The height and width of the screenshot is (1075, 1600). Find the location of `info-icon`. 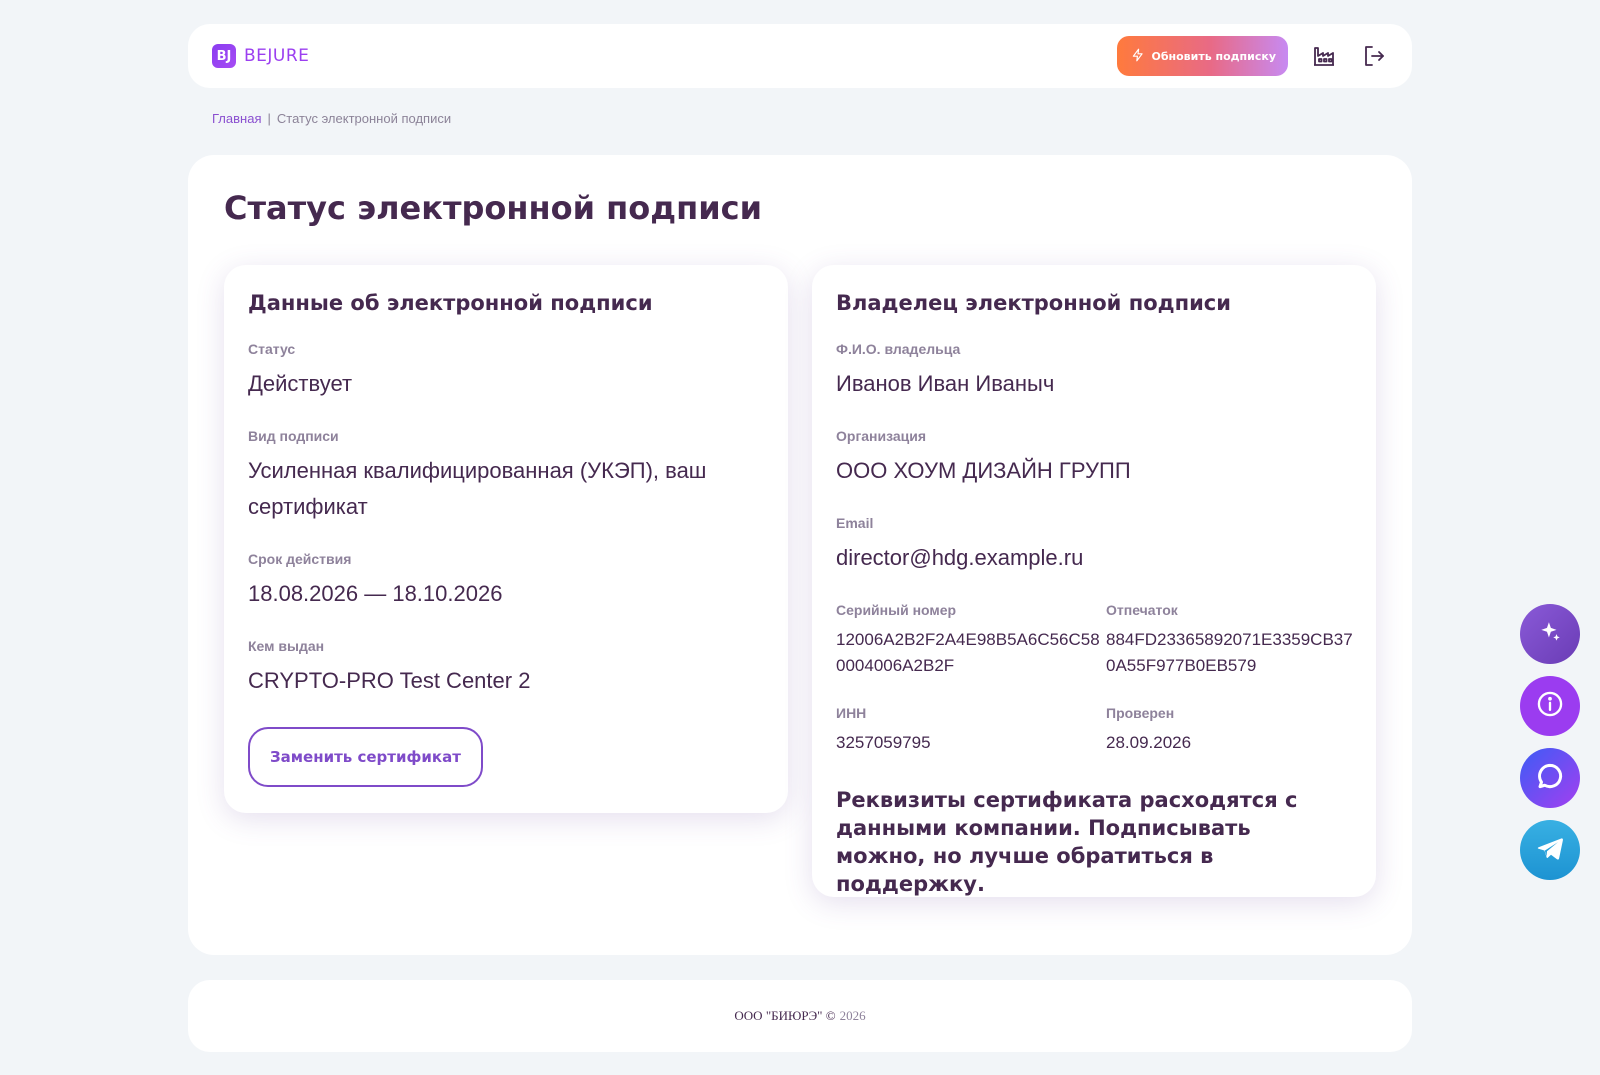

info-icon is located at coordinates (1550, 706).